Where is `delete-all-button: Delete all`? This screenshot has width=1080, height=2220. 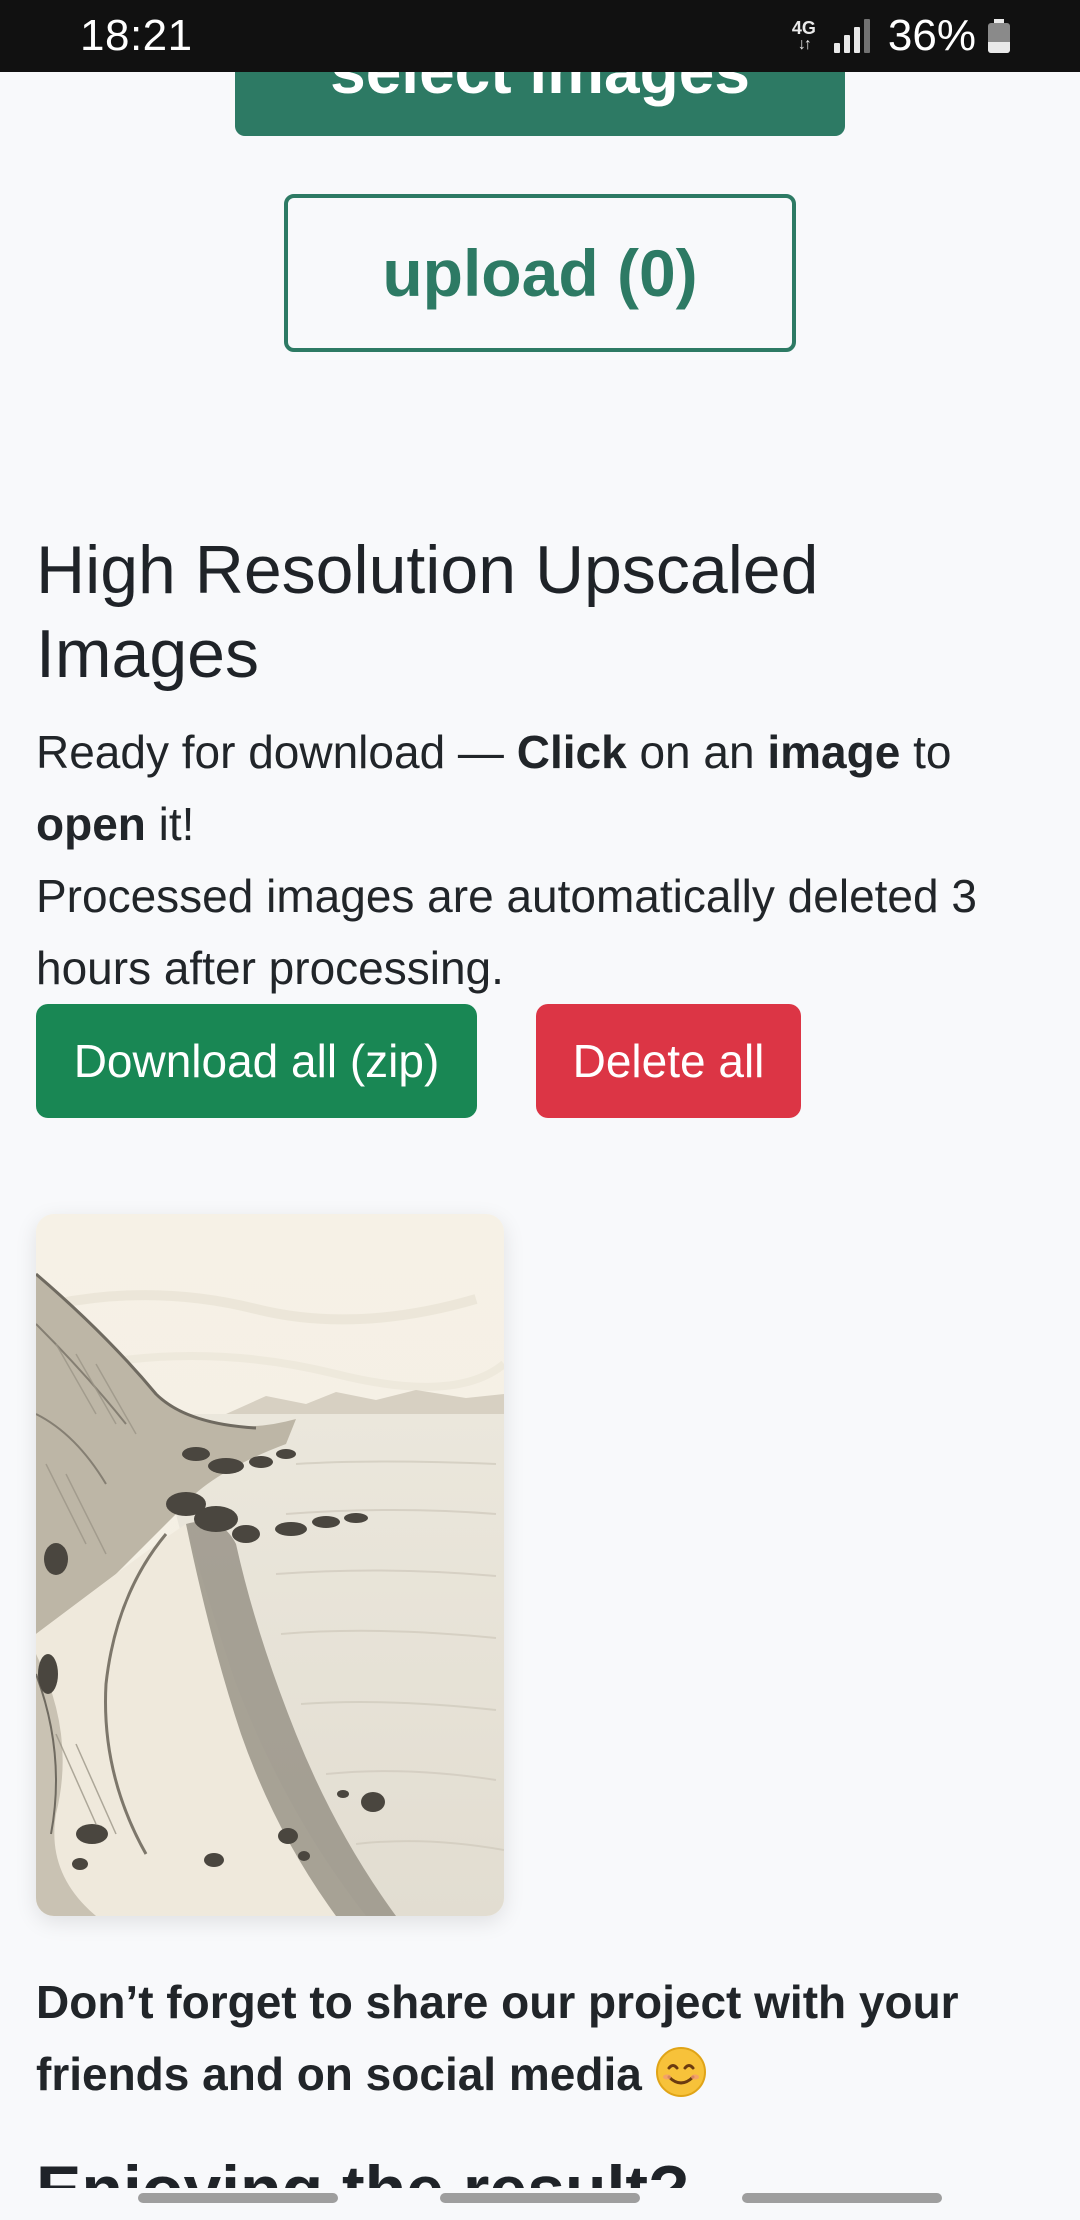 delete-all-button: Delete all is located at coordinates (668, 1061).